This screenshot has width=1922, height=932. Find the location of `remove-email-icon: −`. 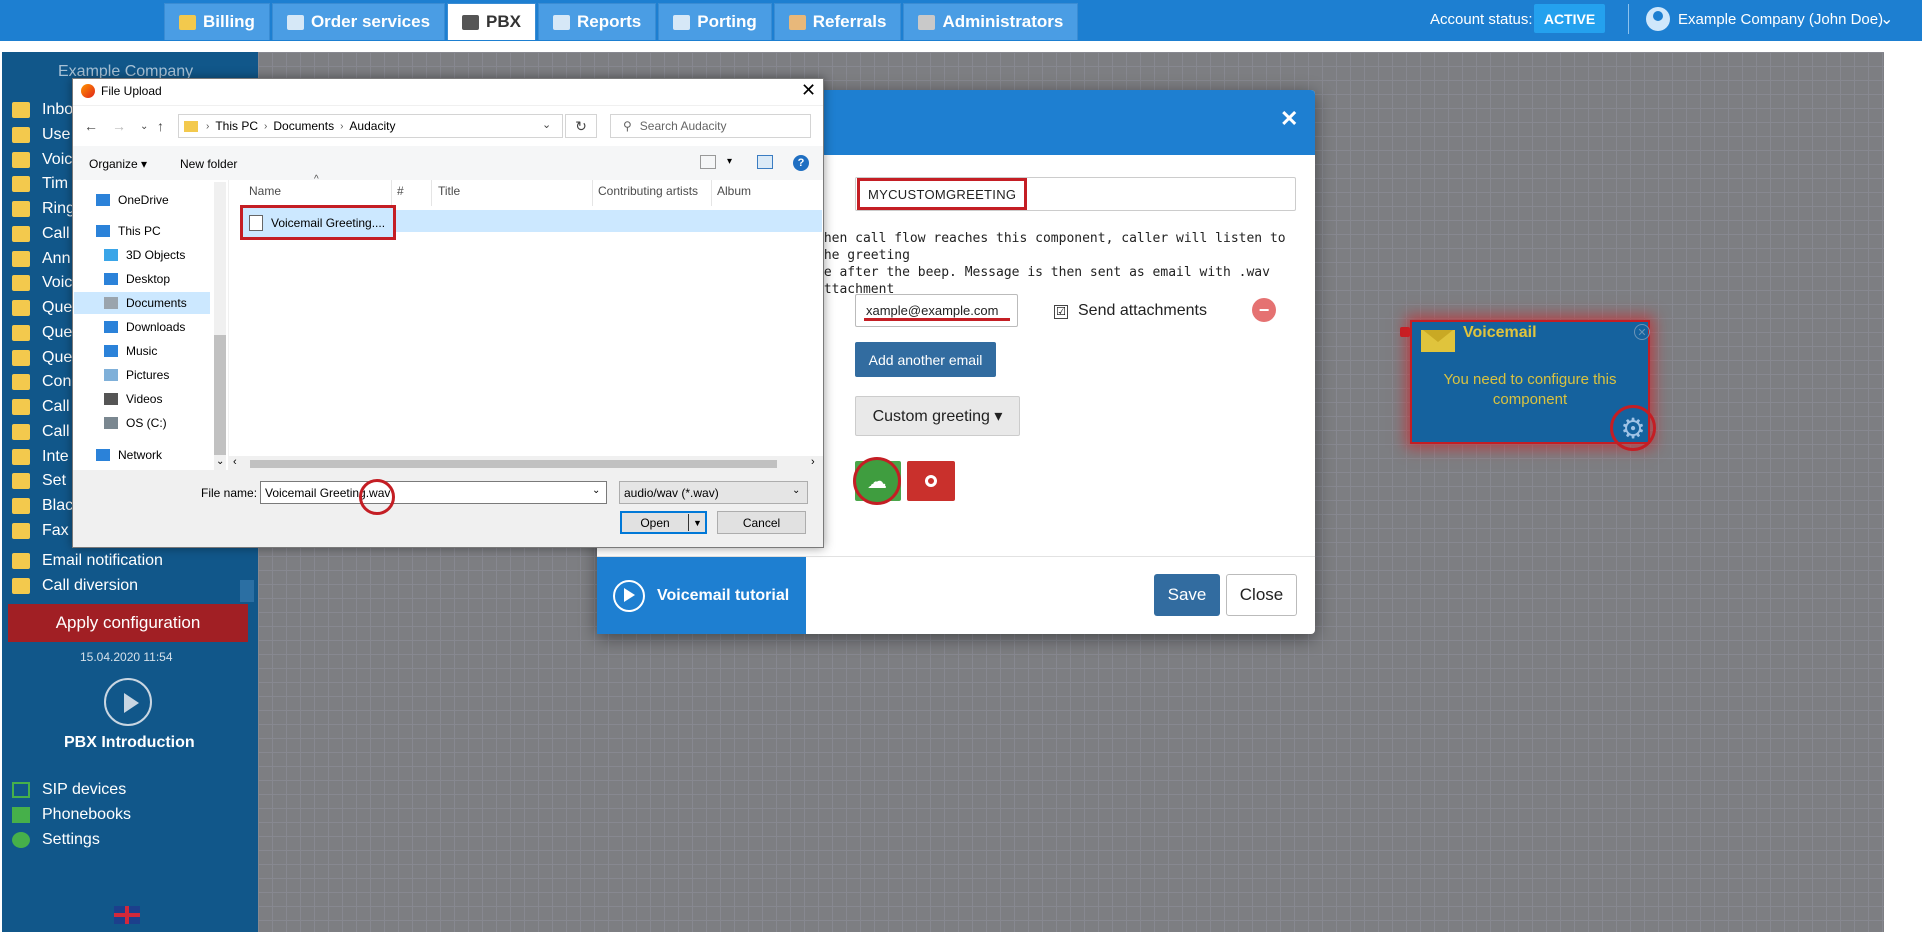

remove-email-icon: − is located at coordinates (1264, 310).